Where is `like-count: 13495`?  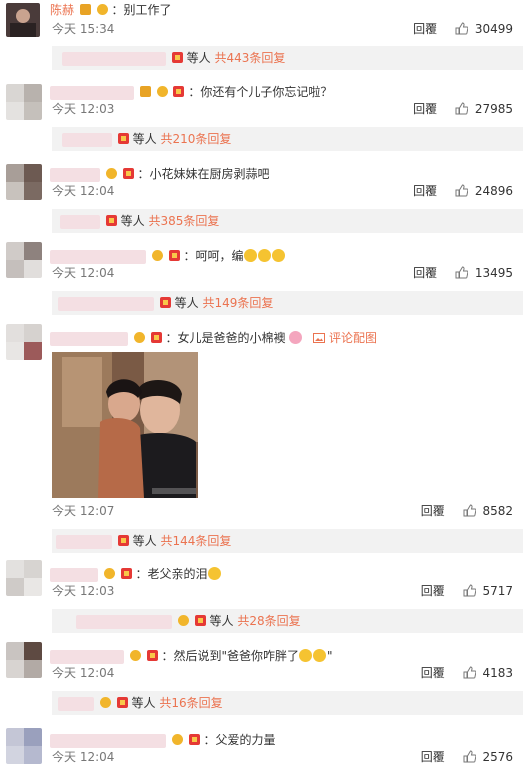 like-count: 13495 is located at coordinates (493, 273).